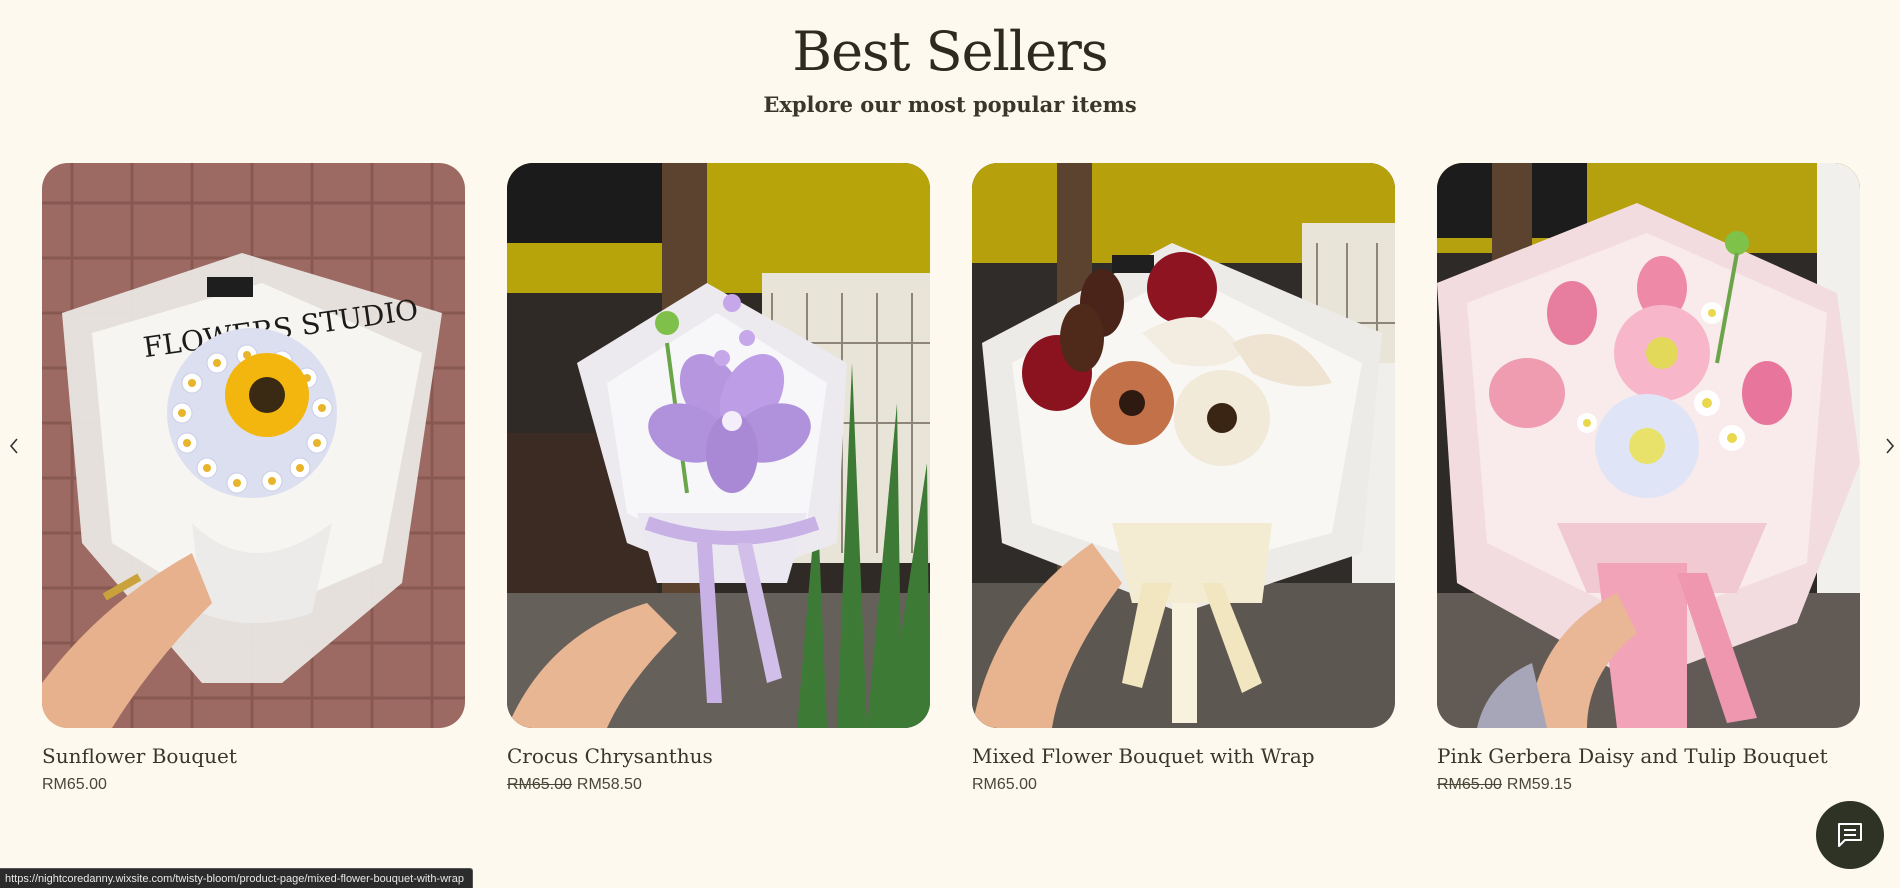 The image size is (1900, 888). What do you see at coordinates (1539, 784) in the screenshot?
I see `sale-price: RM59.15` at bounding box center [1539, 784].